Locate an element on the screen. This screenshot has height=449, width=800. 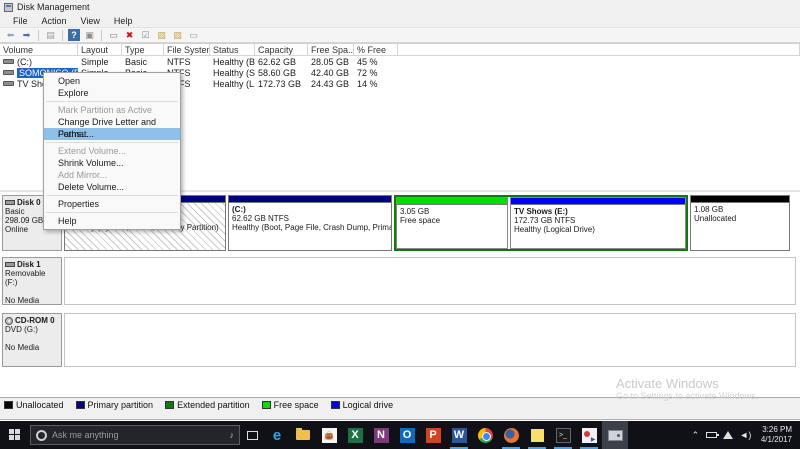
app-icon is located at coordinates (8, 7).